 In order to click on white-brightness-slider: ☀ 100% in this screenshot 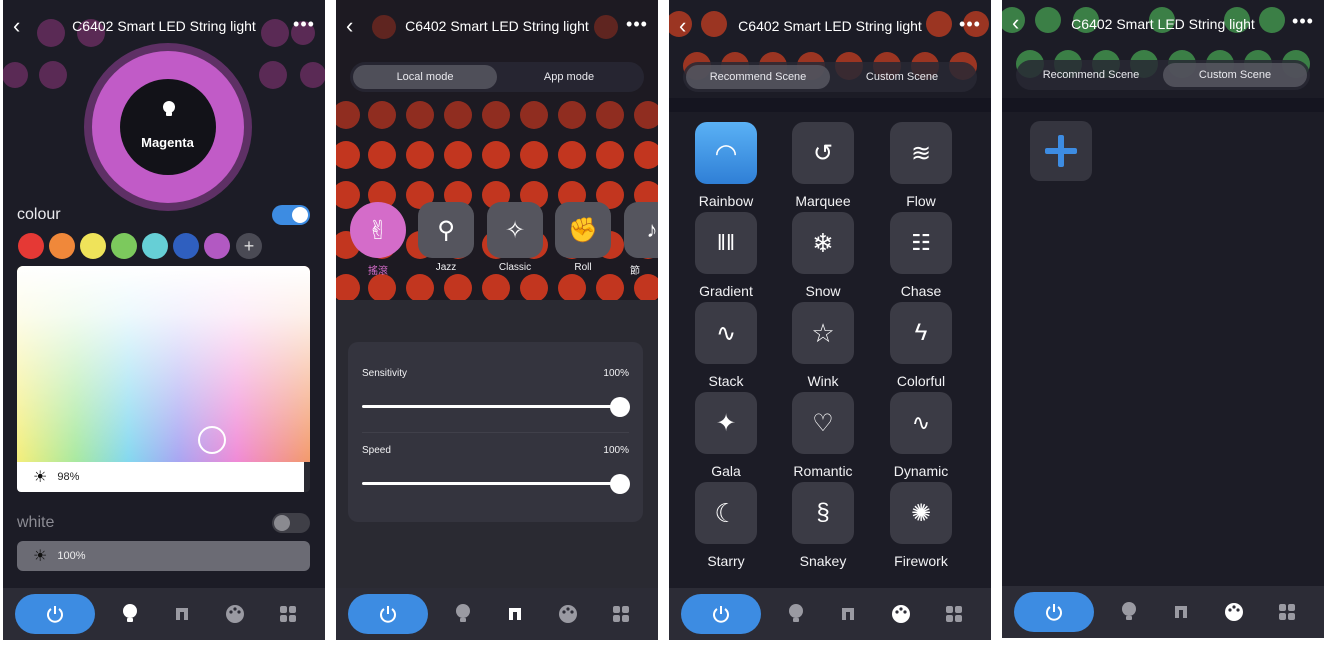, I will do `click(163, 556)`.